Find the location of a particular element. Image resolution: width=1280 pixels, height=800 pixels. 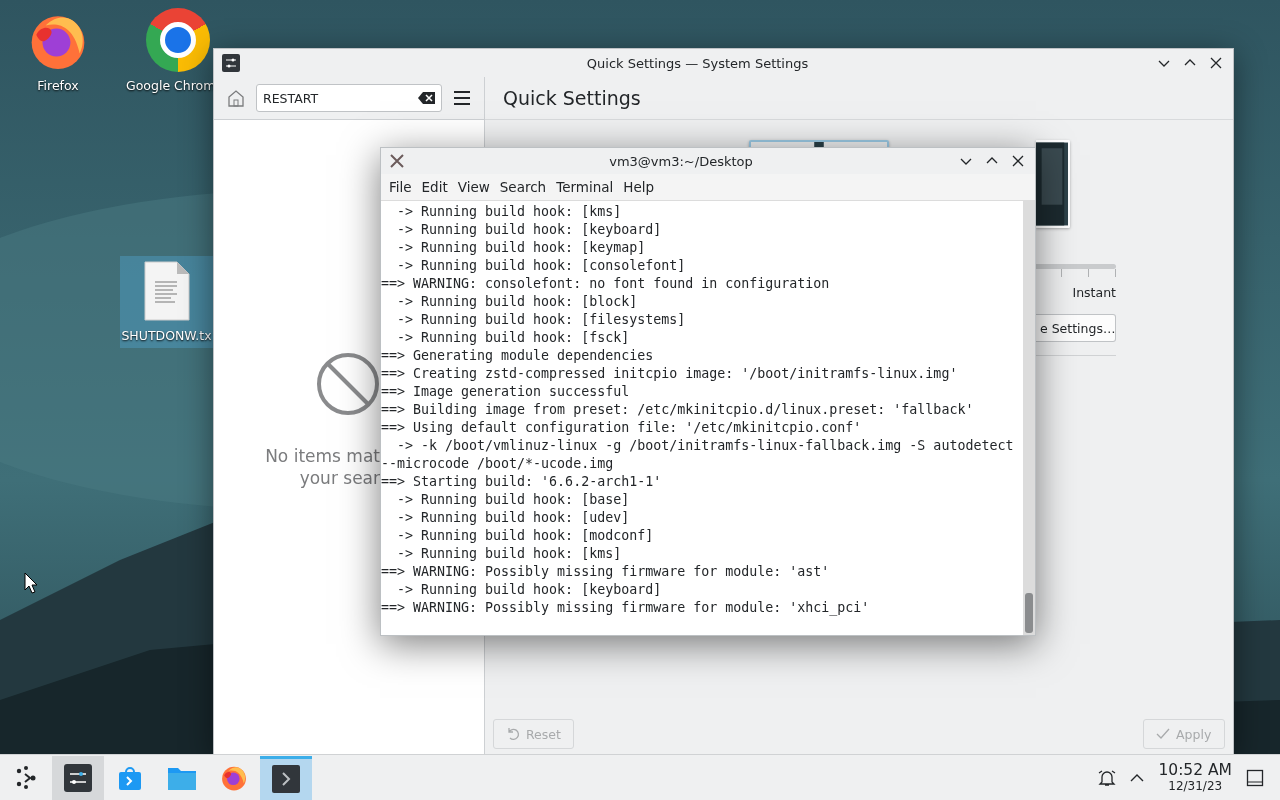

clock-time: 10:52 AM is located at coordinates (1195, 770).